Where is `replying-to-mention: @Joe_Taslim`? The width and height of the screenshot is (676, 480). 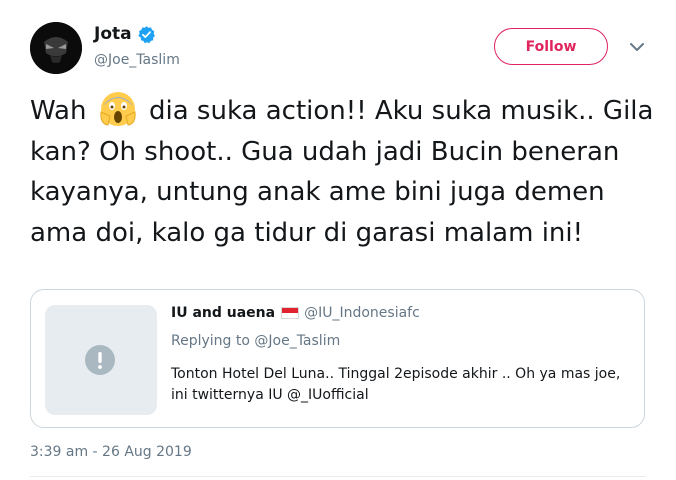 replying-to-mention: @Joe_Taslim is located at coordinates (297, 341).